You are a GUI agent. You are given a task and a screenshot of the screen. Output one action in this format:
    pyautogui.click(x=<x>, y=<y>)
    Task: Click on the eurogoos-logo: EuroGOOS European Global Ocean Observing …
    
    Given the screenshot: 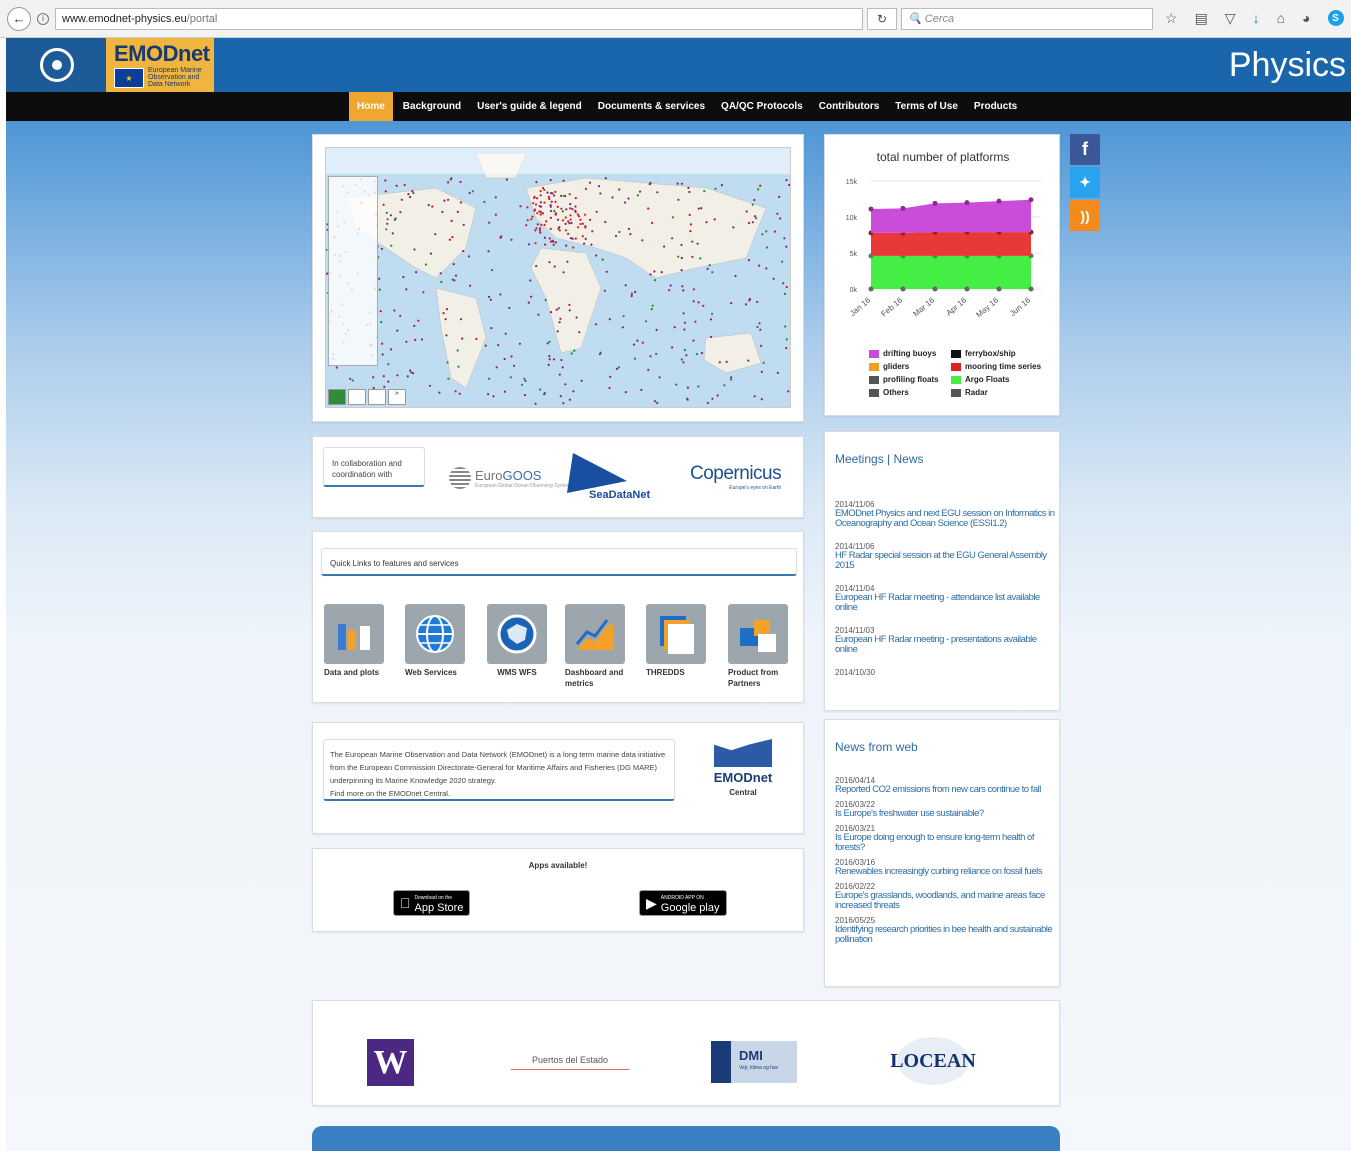 What is the action you would take?
    pyautogui.click(x=510, y=478)
    